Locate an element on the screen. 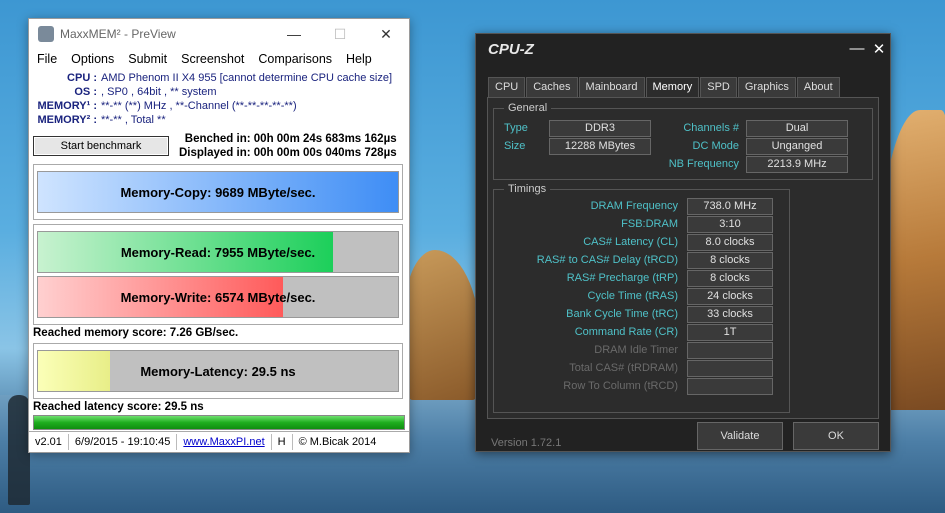 The width and height of the screenshot is (945, 513). timing-label: RAS# to CAS# Delay (tRCD) is located at coordinates (607, 260).